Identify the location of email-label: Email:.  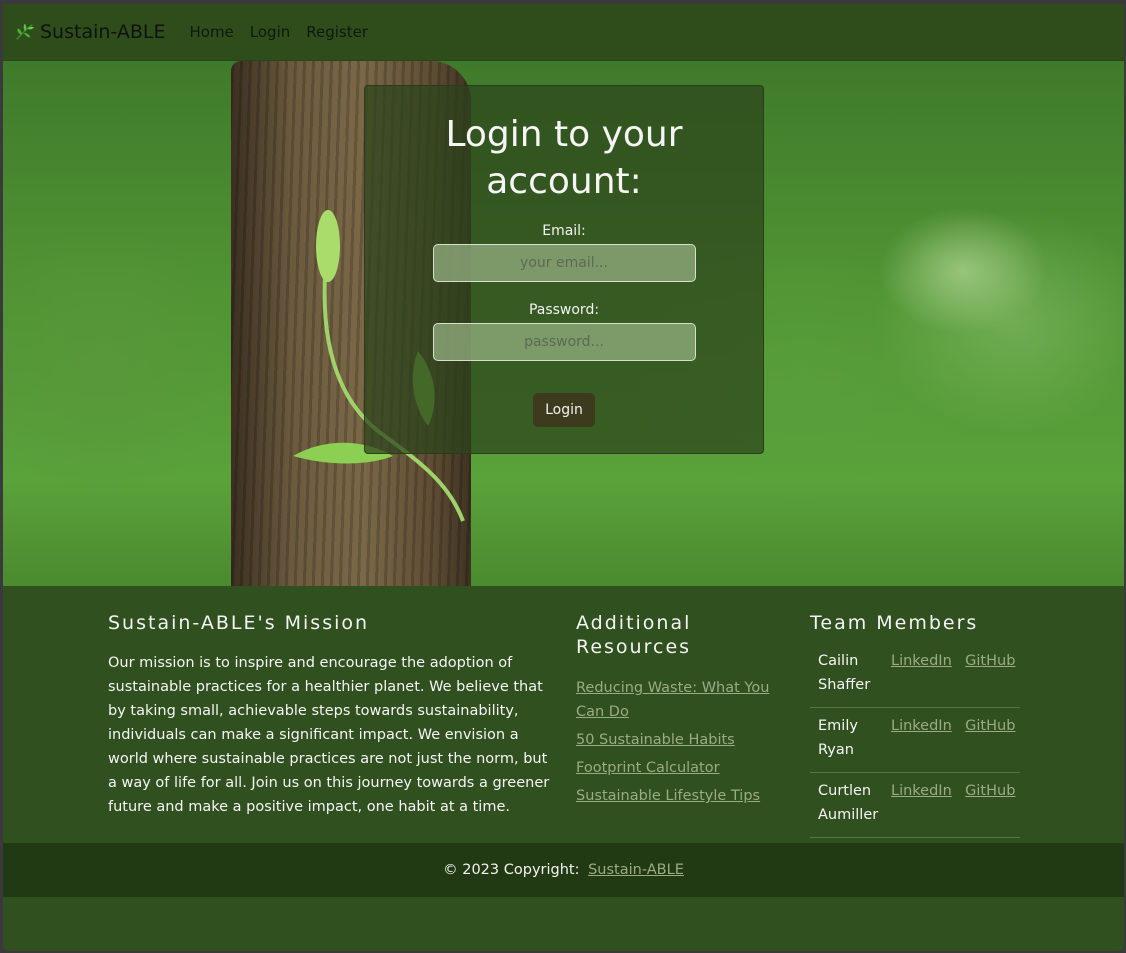
(564, 231).